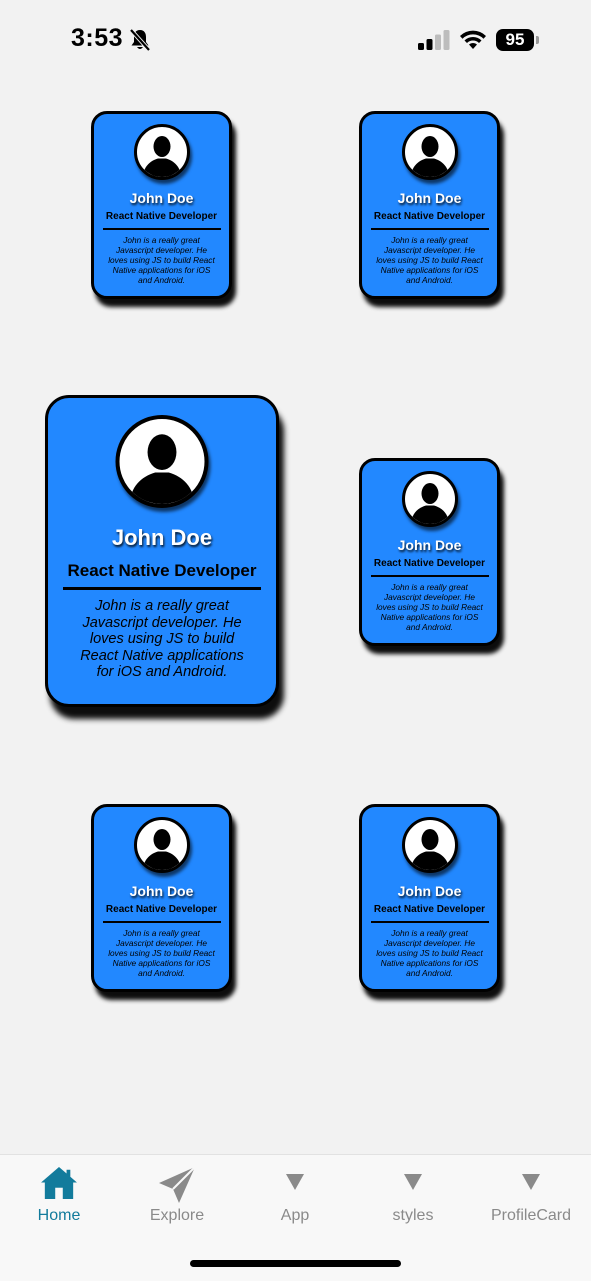  Describe the element at coordinates (59, 1183) in the screenshot. I see `home-icon` at that location.